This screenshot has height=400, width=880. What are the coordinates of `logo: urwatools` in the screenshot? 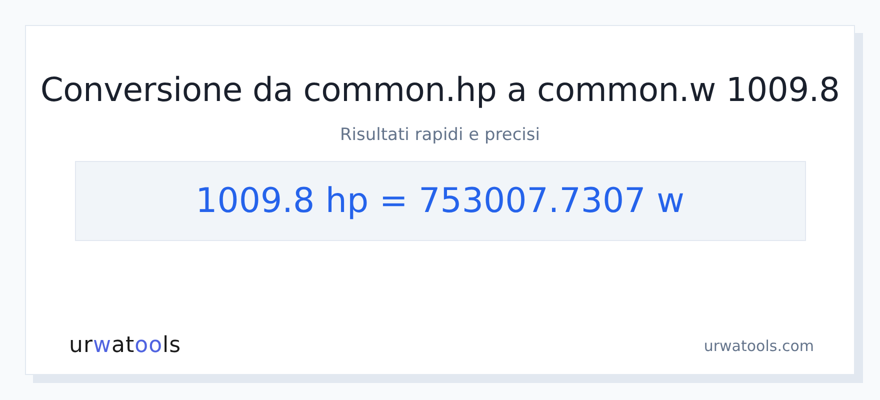 It's located at (125, 345).